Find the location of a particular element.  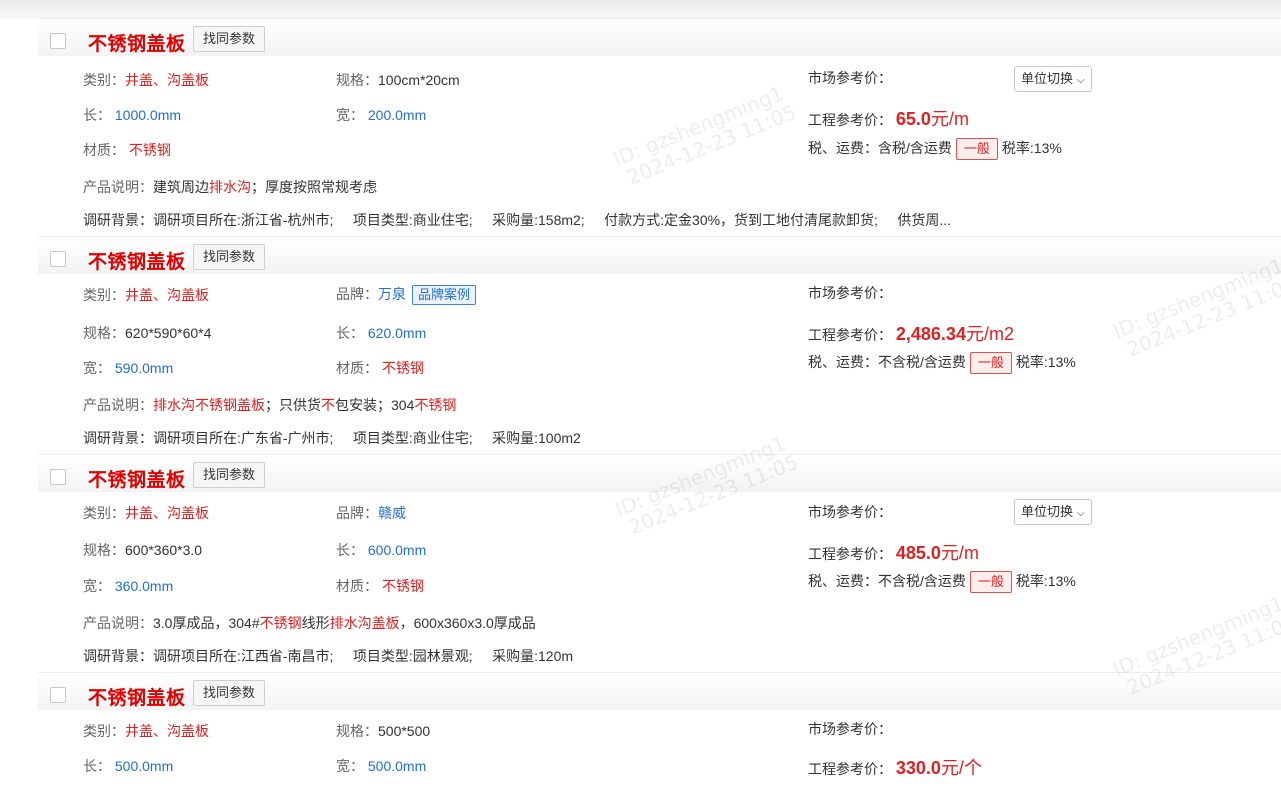

project-price-field: 工程参考价： 2,486.34元/m2 is located at coordinates (911, 334).